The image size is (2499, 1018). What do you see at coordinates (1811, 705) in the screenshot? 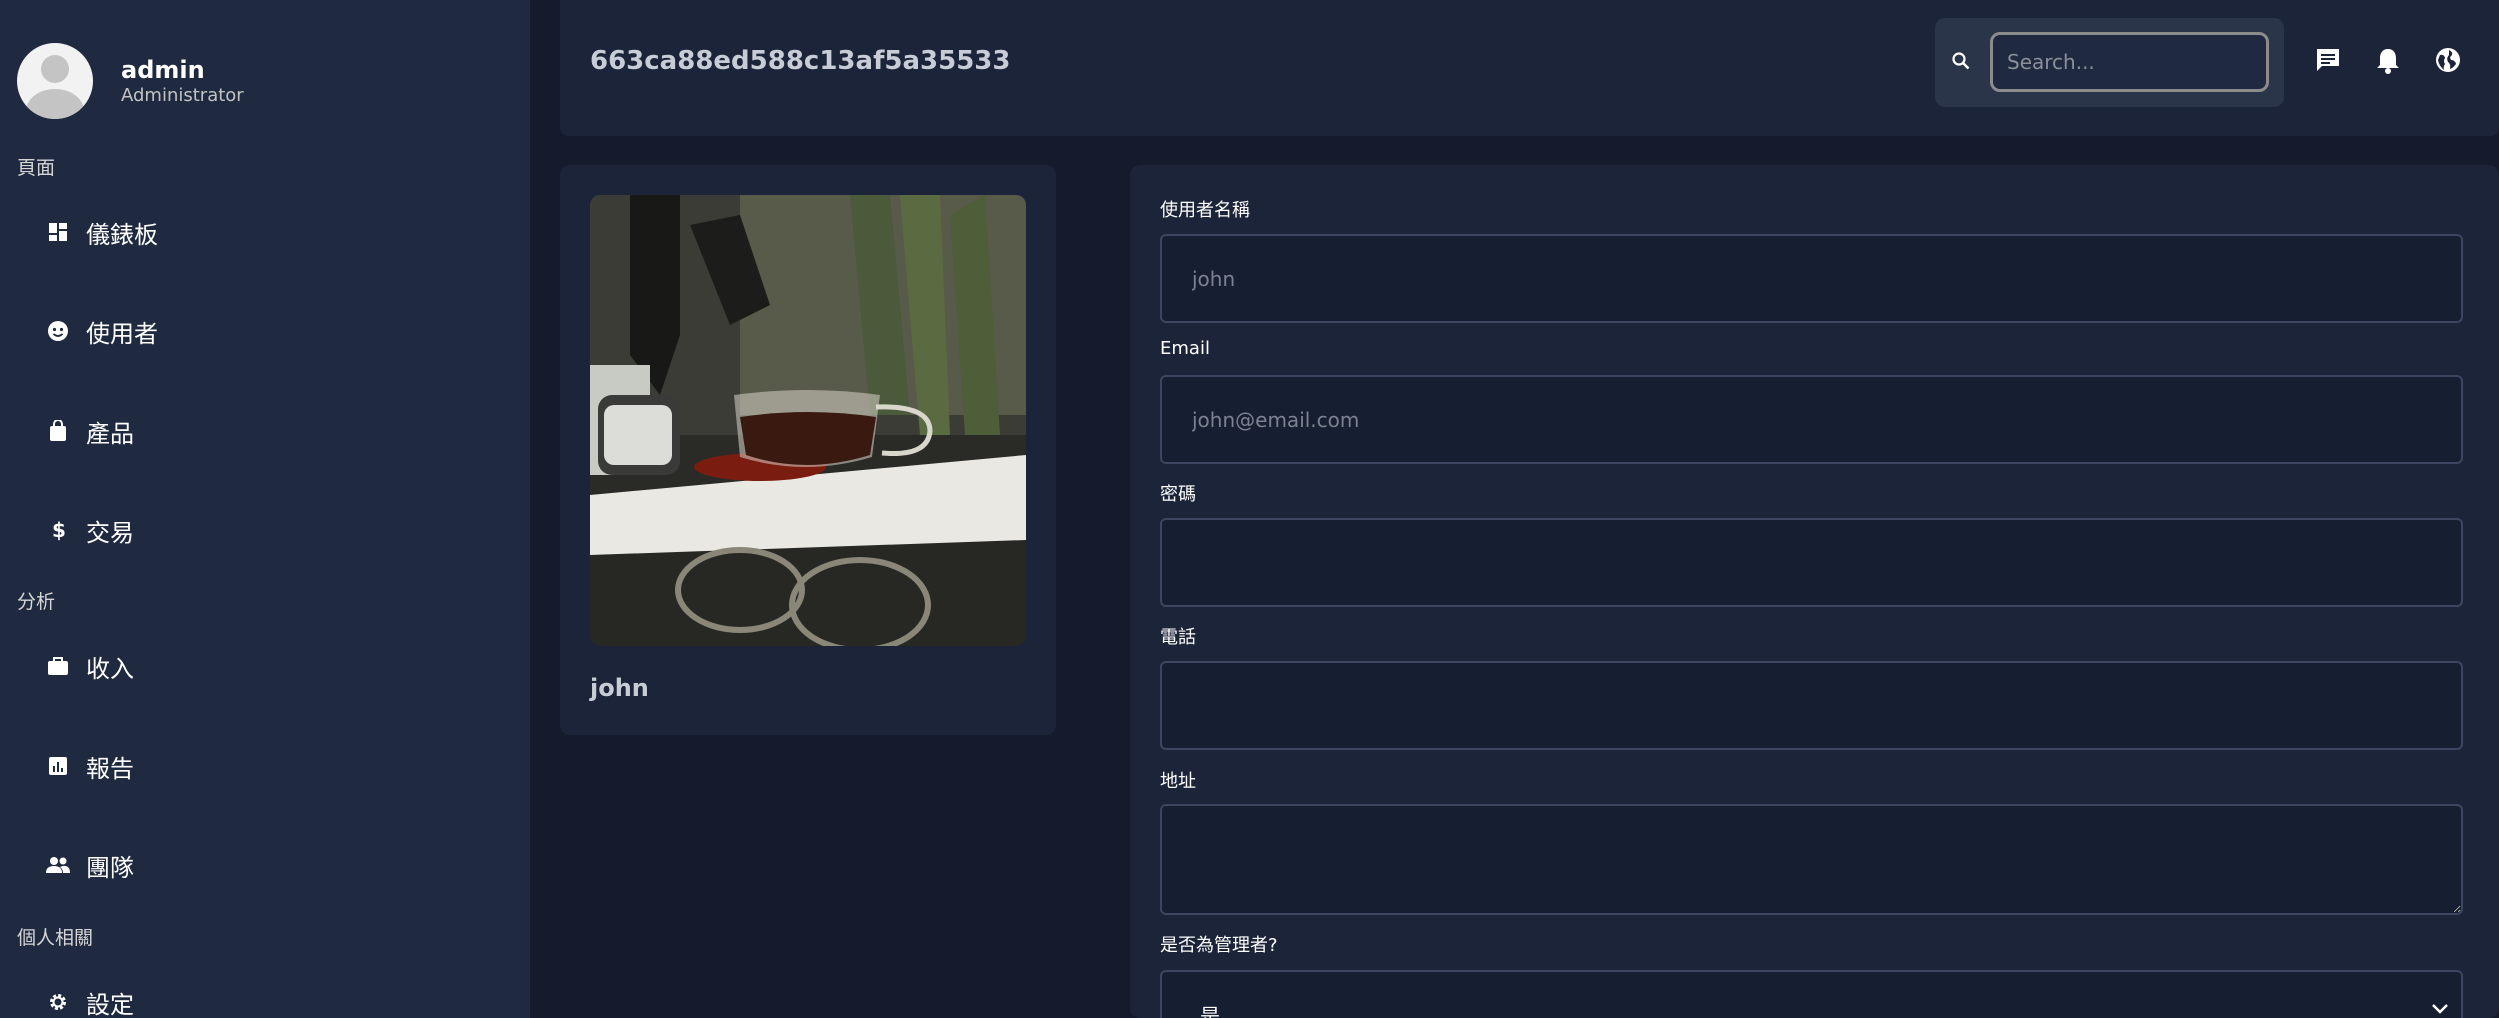
I see `phone-field` at bounding box center [1811, 705].